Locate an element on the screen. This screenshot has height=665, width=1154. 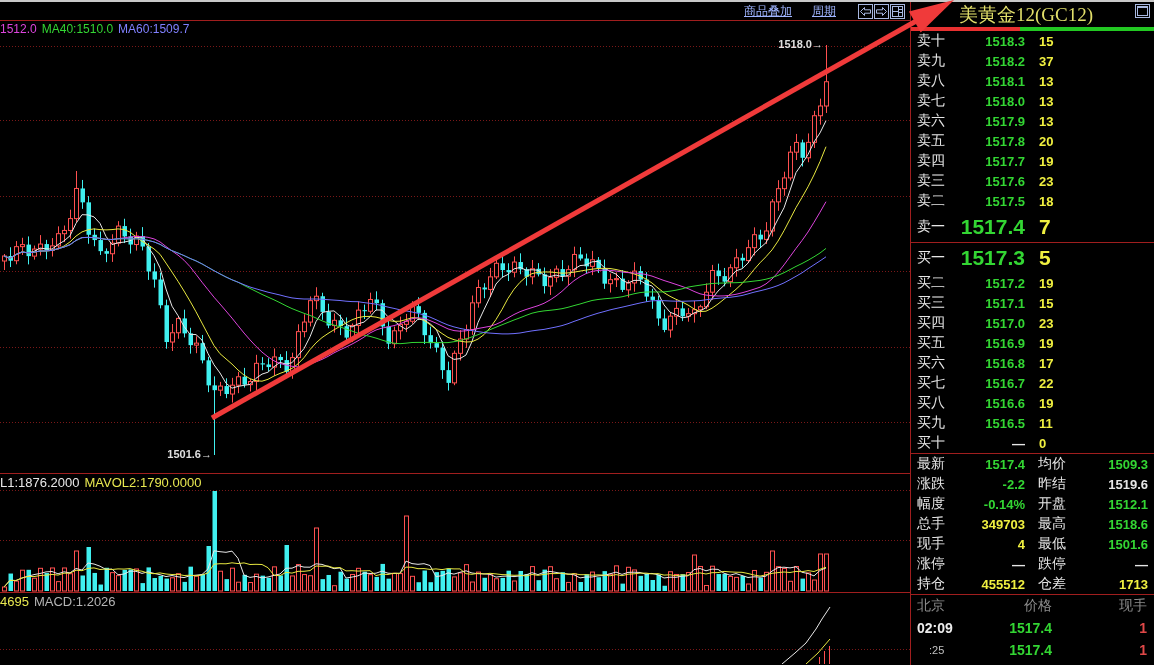
bid-volume: 17 is located at coordinates (1046, 363).